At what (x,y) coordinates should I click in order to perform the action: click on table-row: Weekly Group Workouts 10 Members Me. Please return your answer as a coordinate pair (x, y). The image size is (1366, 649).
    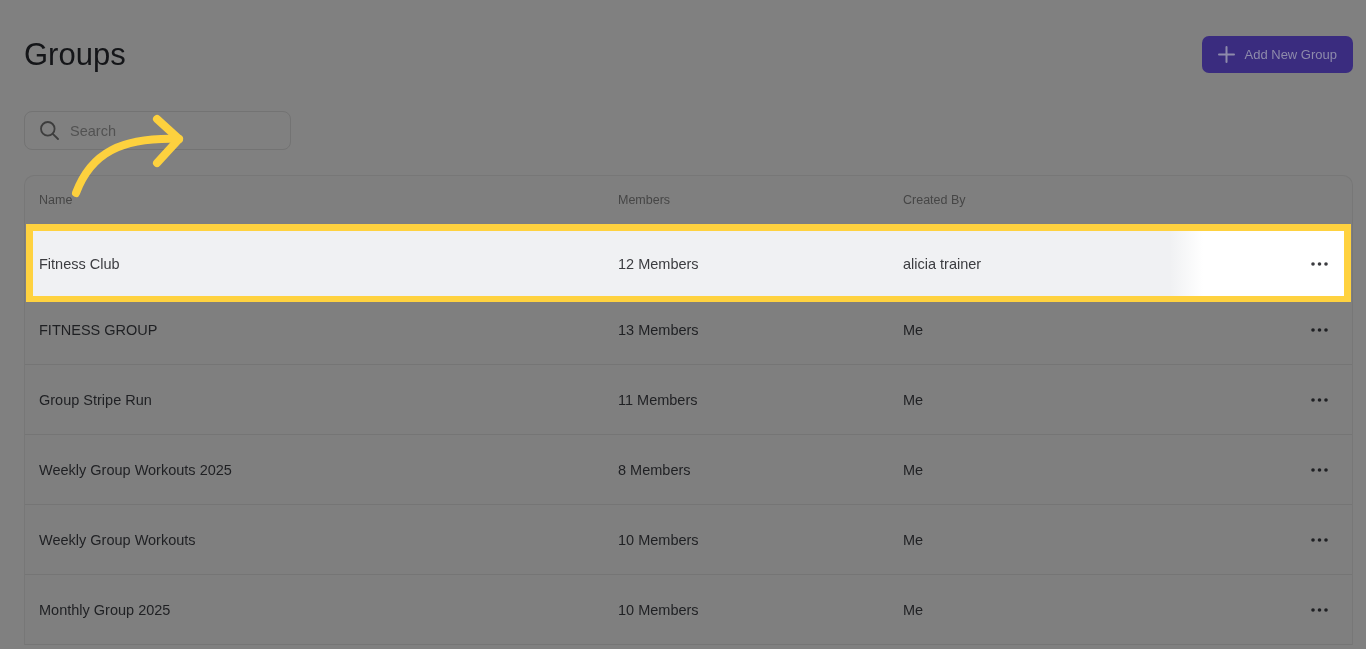
    Looking at the image, I should click on (688, 540).